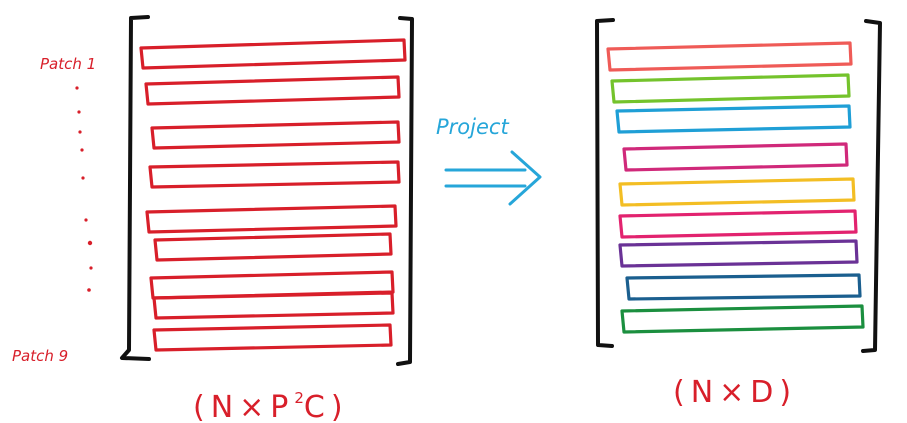 The image size is (907, 423). I want to click on arrow-head, so click(525, 178).